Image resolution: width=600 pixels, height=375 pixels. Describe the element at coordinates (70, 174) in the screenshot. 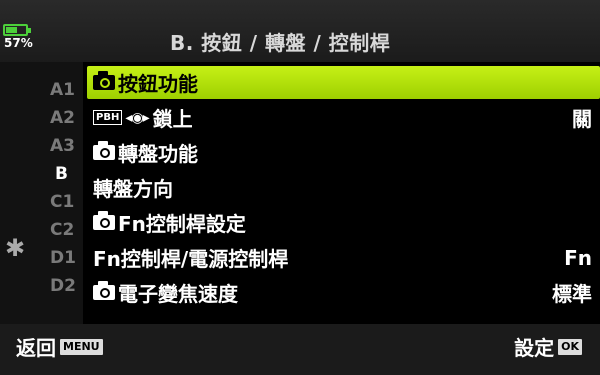

I see `tab-b: B` at that location.